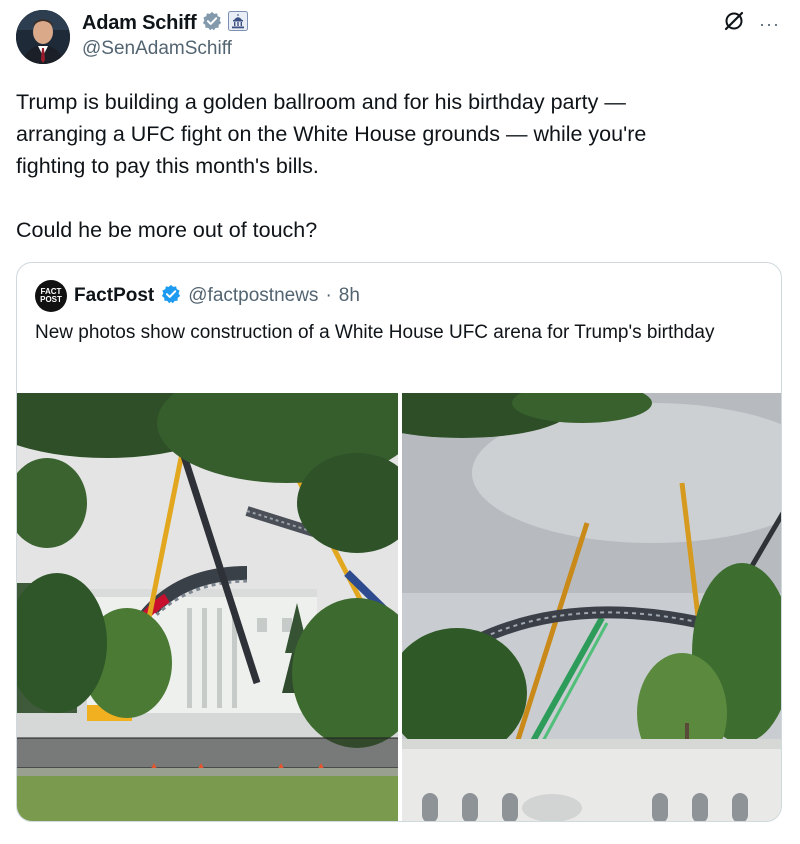 This screenshot has width=800, height=844. I want to click on author-name-row: Adam Schiff, so click(165, 23).